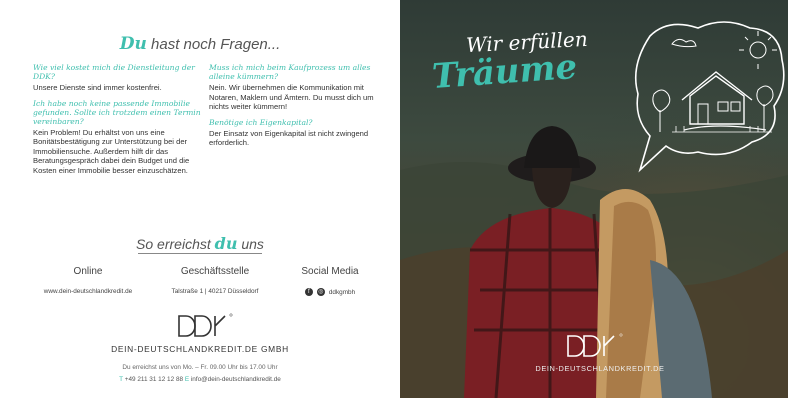  I want to click on social-handle-row: f ◎ ddkgmbh, so click(330, 292).